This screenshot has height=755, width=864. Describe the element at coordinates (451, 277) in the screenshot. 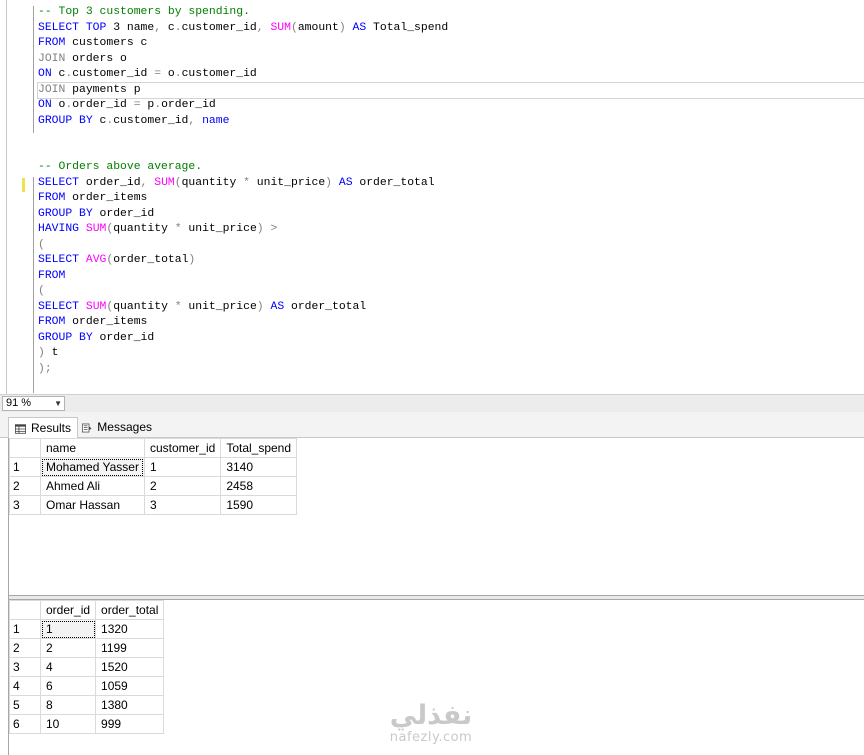

I see `code-line: FROM` at that location.